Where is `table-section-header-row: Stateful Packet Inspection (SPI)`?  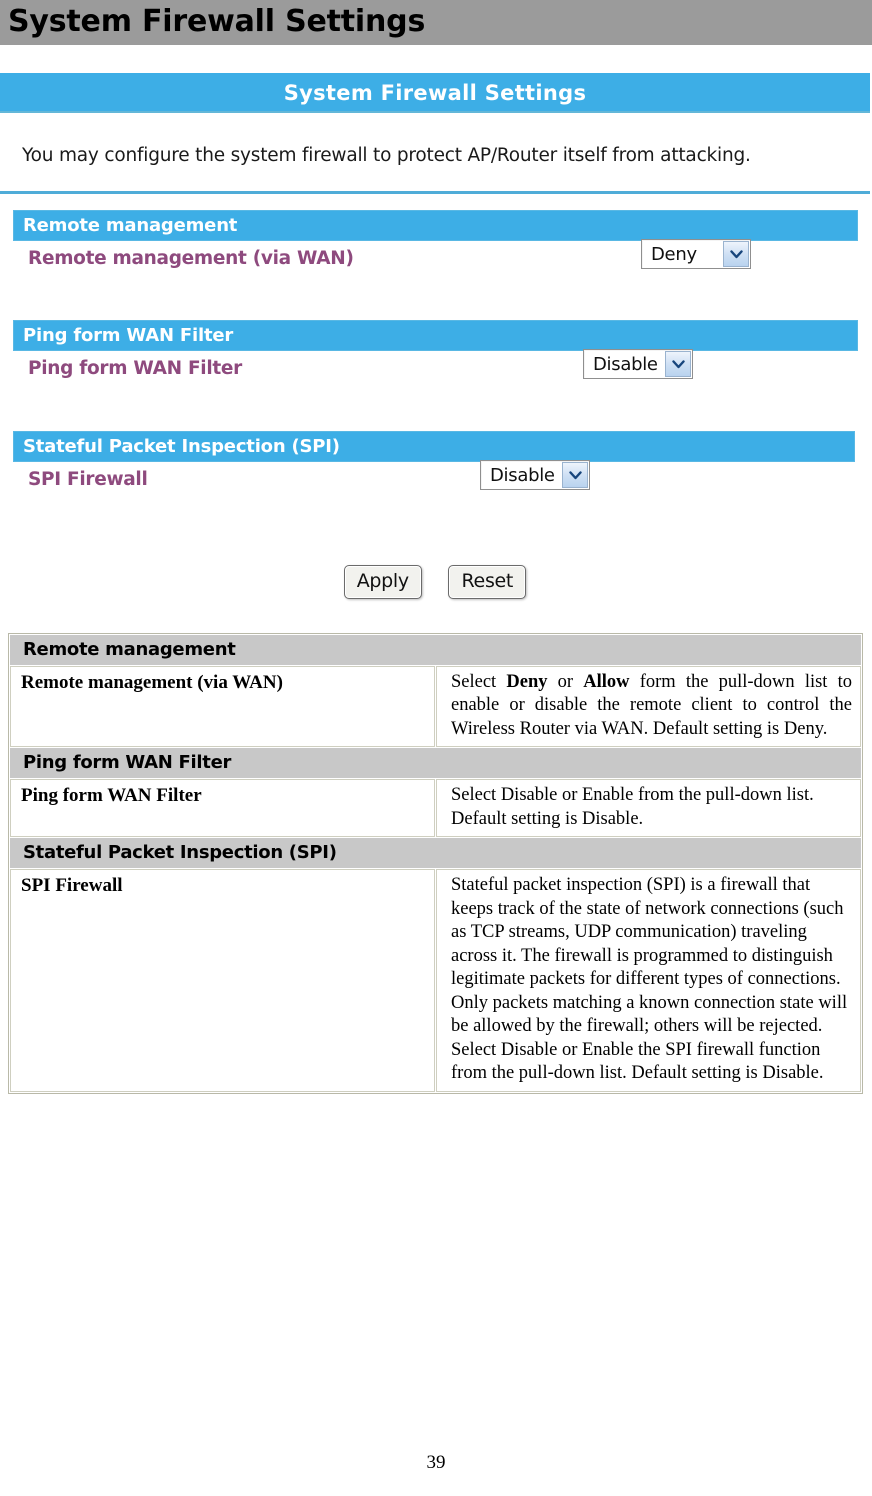
table-section-header-row: Stateful Packet Inspection (SPI) is located at coordinates (435, 853).